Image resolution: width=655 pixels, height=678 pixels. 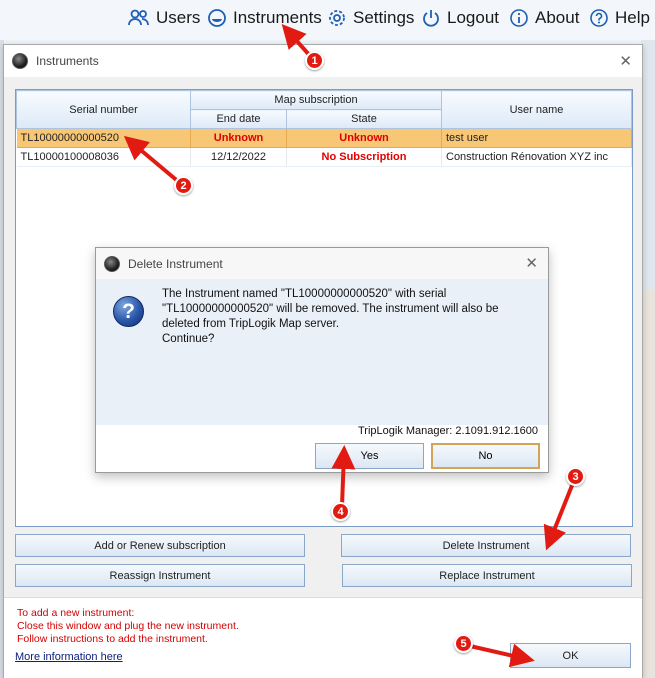 What do you see at coordinates (337, 18) in the screenshot?
I see `gear-icon` at bounding box center [337, 18].